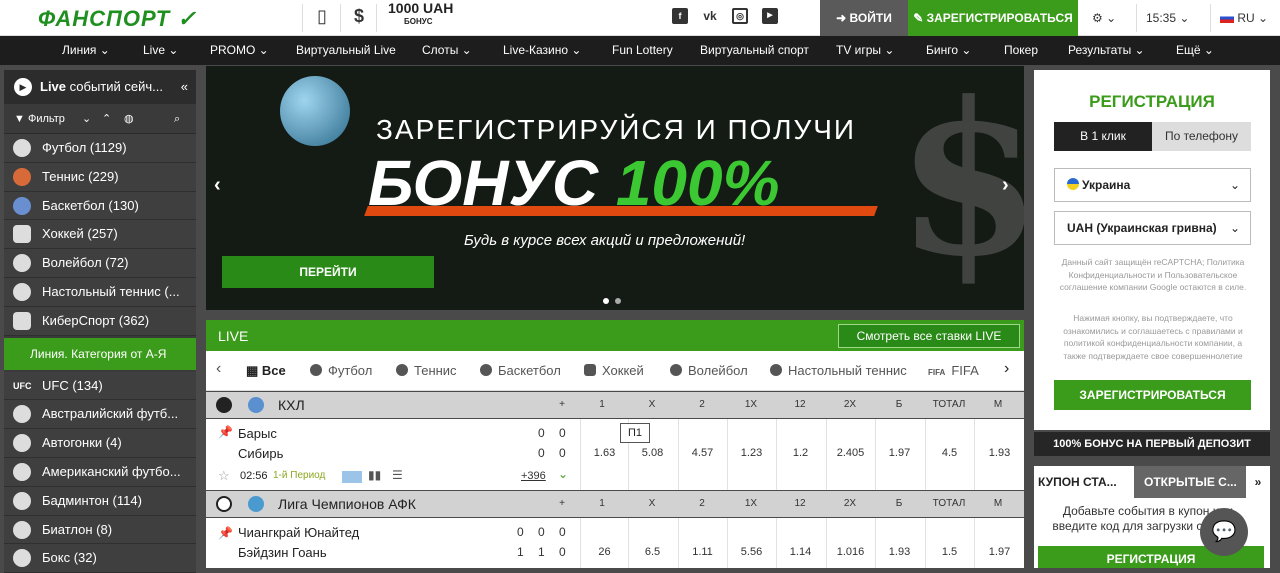 The image size is (1280, 573). I want to click on settings-dropdown: ⚙ ⌄, so click(1104, 18).